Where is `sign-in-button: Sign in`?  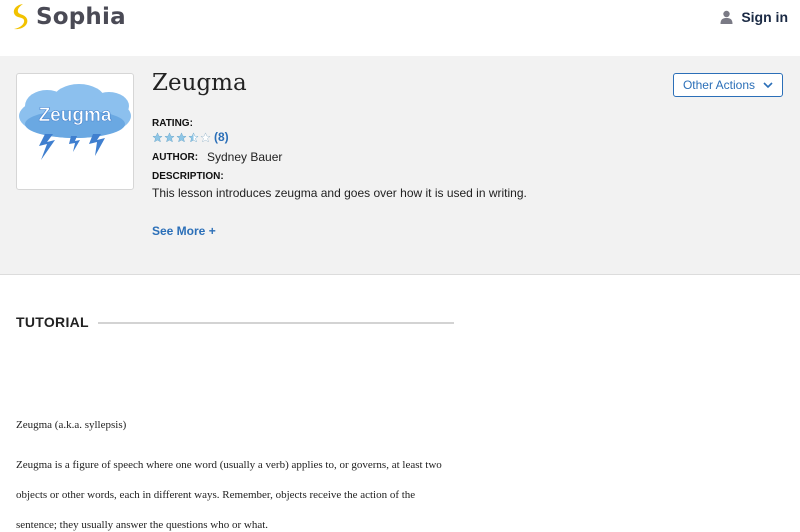
sign-in-button: Sign in is located at coordinates (754, 17).